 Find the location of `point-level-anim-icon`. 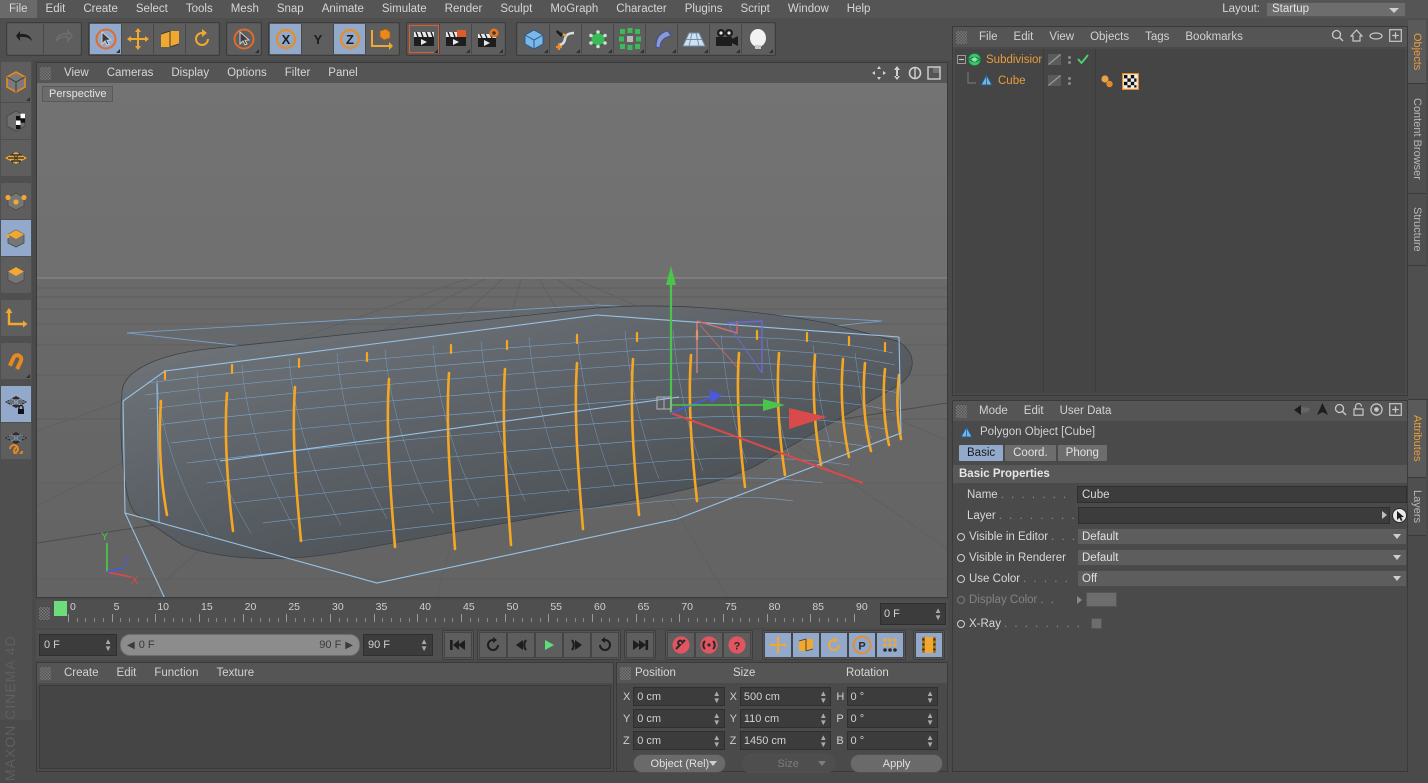

point-level-anim-icon is located at coordinates (890, 645).